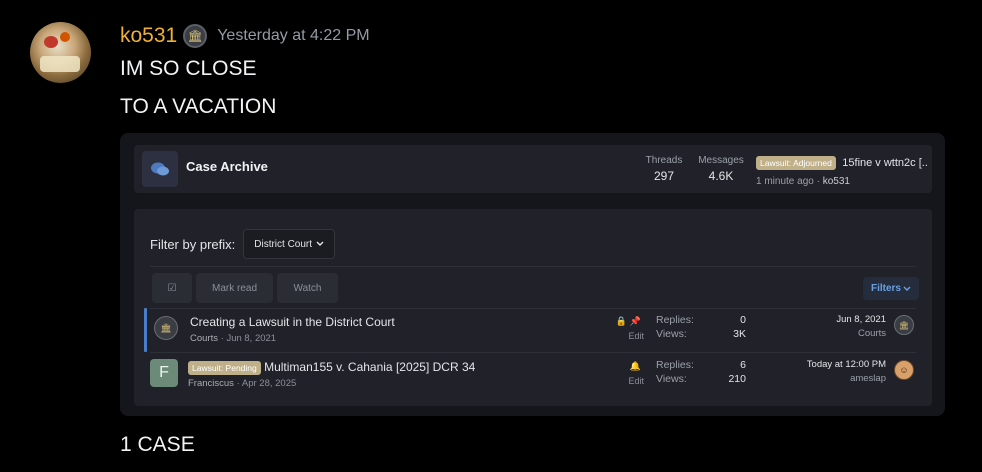 This screenshot has height=472, width=982. I want to click on latest-meta: 1 minute ago · ko531, so click(842, 181).